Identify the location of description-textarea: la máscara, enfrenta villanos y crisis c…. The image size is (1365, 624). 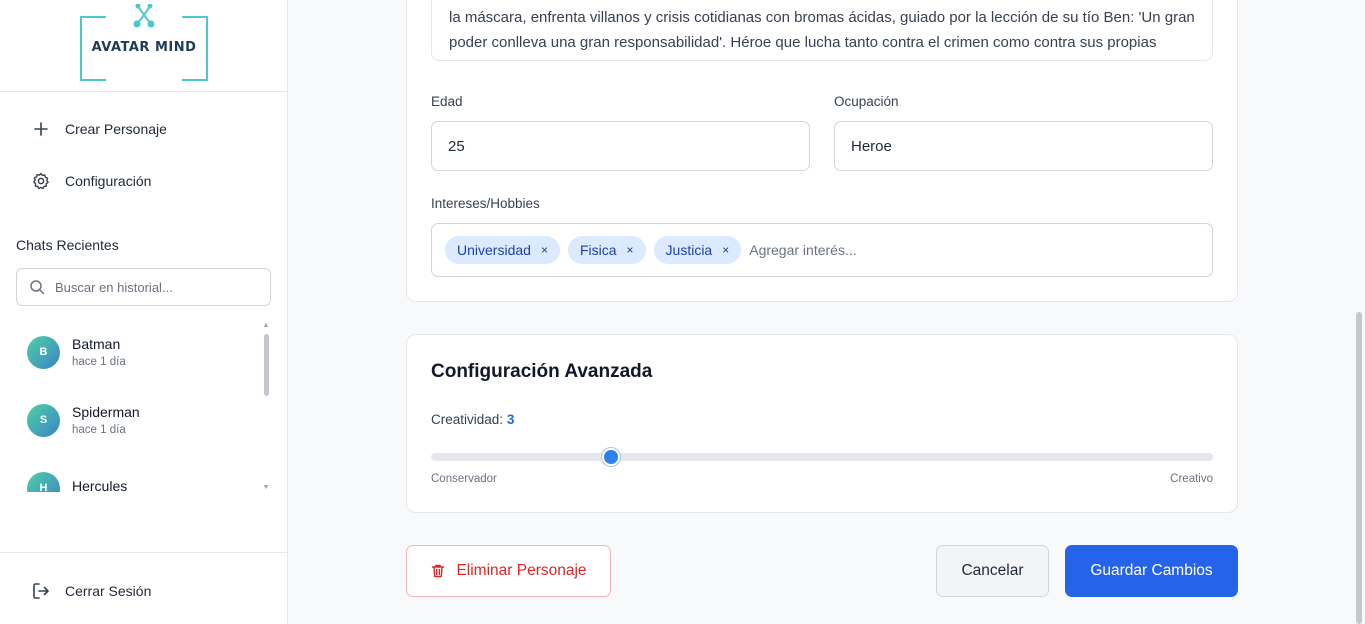
(822, 30).